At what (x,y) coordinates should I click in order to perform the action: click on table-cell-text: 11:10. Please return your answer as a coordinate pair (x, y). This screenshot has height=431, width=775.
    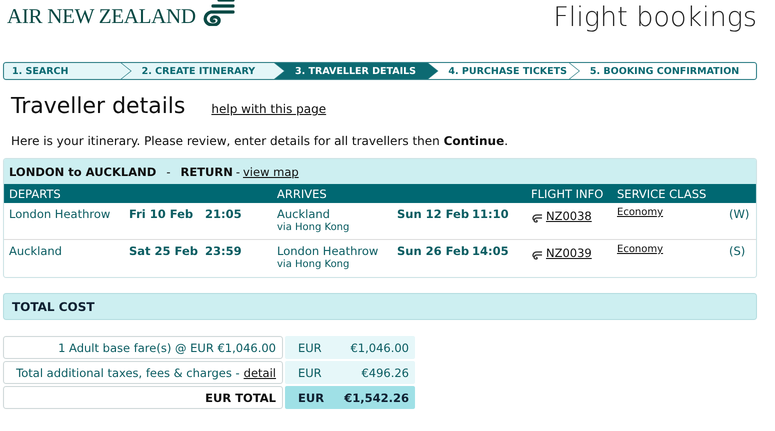
    Looking at the image, I should click on (491, 214).